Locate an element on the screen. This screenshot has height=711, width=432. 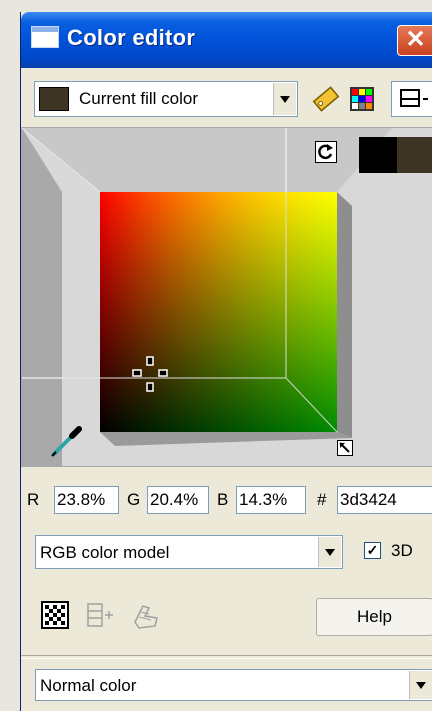
b-label: B is located at coordinates (223, 499).